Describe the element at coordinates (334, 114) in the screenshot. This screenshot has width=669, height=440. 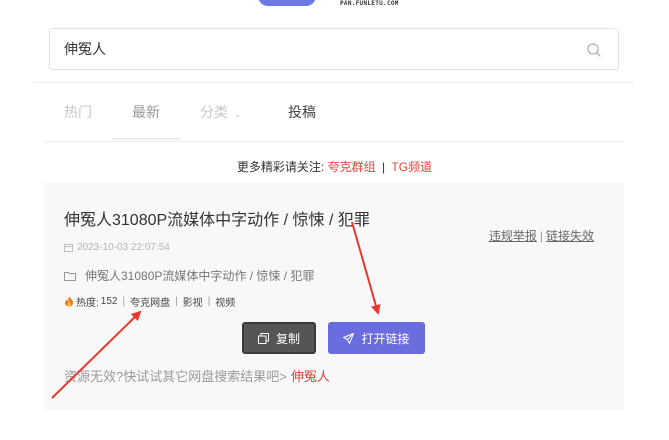
I see `tab-bar: 热门 最新 分类 ⌄ 投稿` at that location.